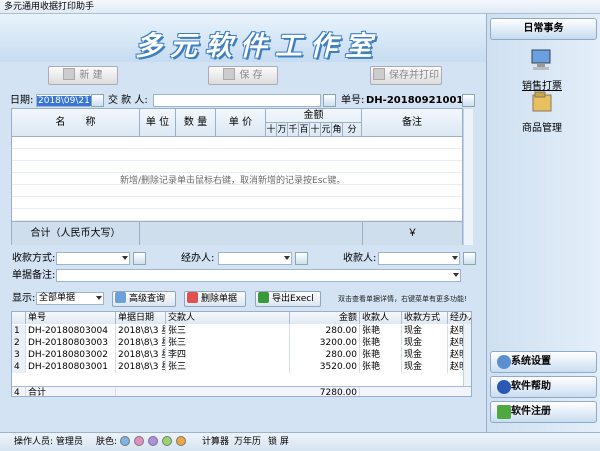  I want to click on cell-idx: 2, so click(19, 343).